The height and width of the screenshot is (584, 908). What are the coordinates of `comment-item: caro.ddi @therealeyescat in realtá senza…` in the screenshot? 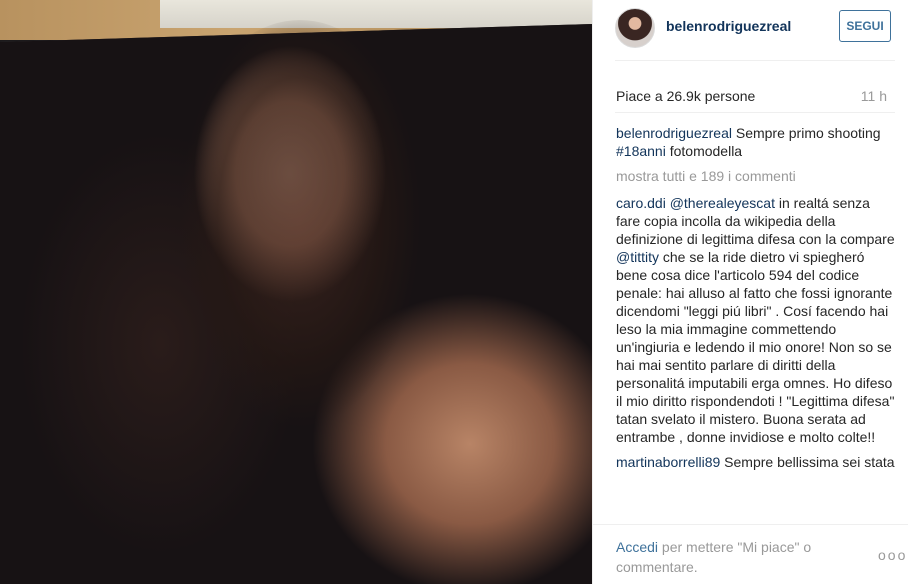 It's located at (756, 320).